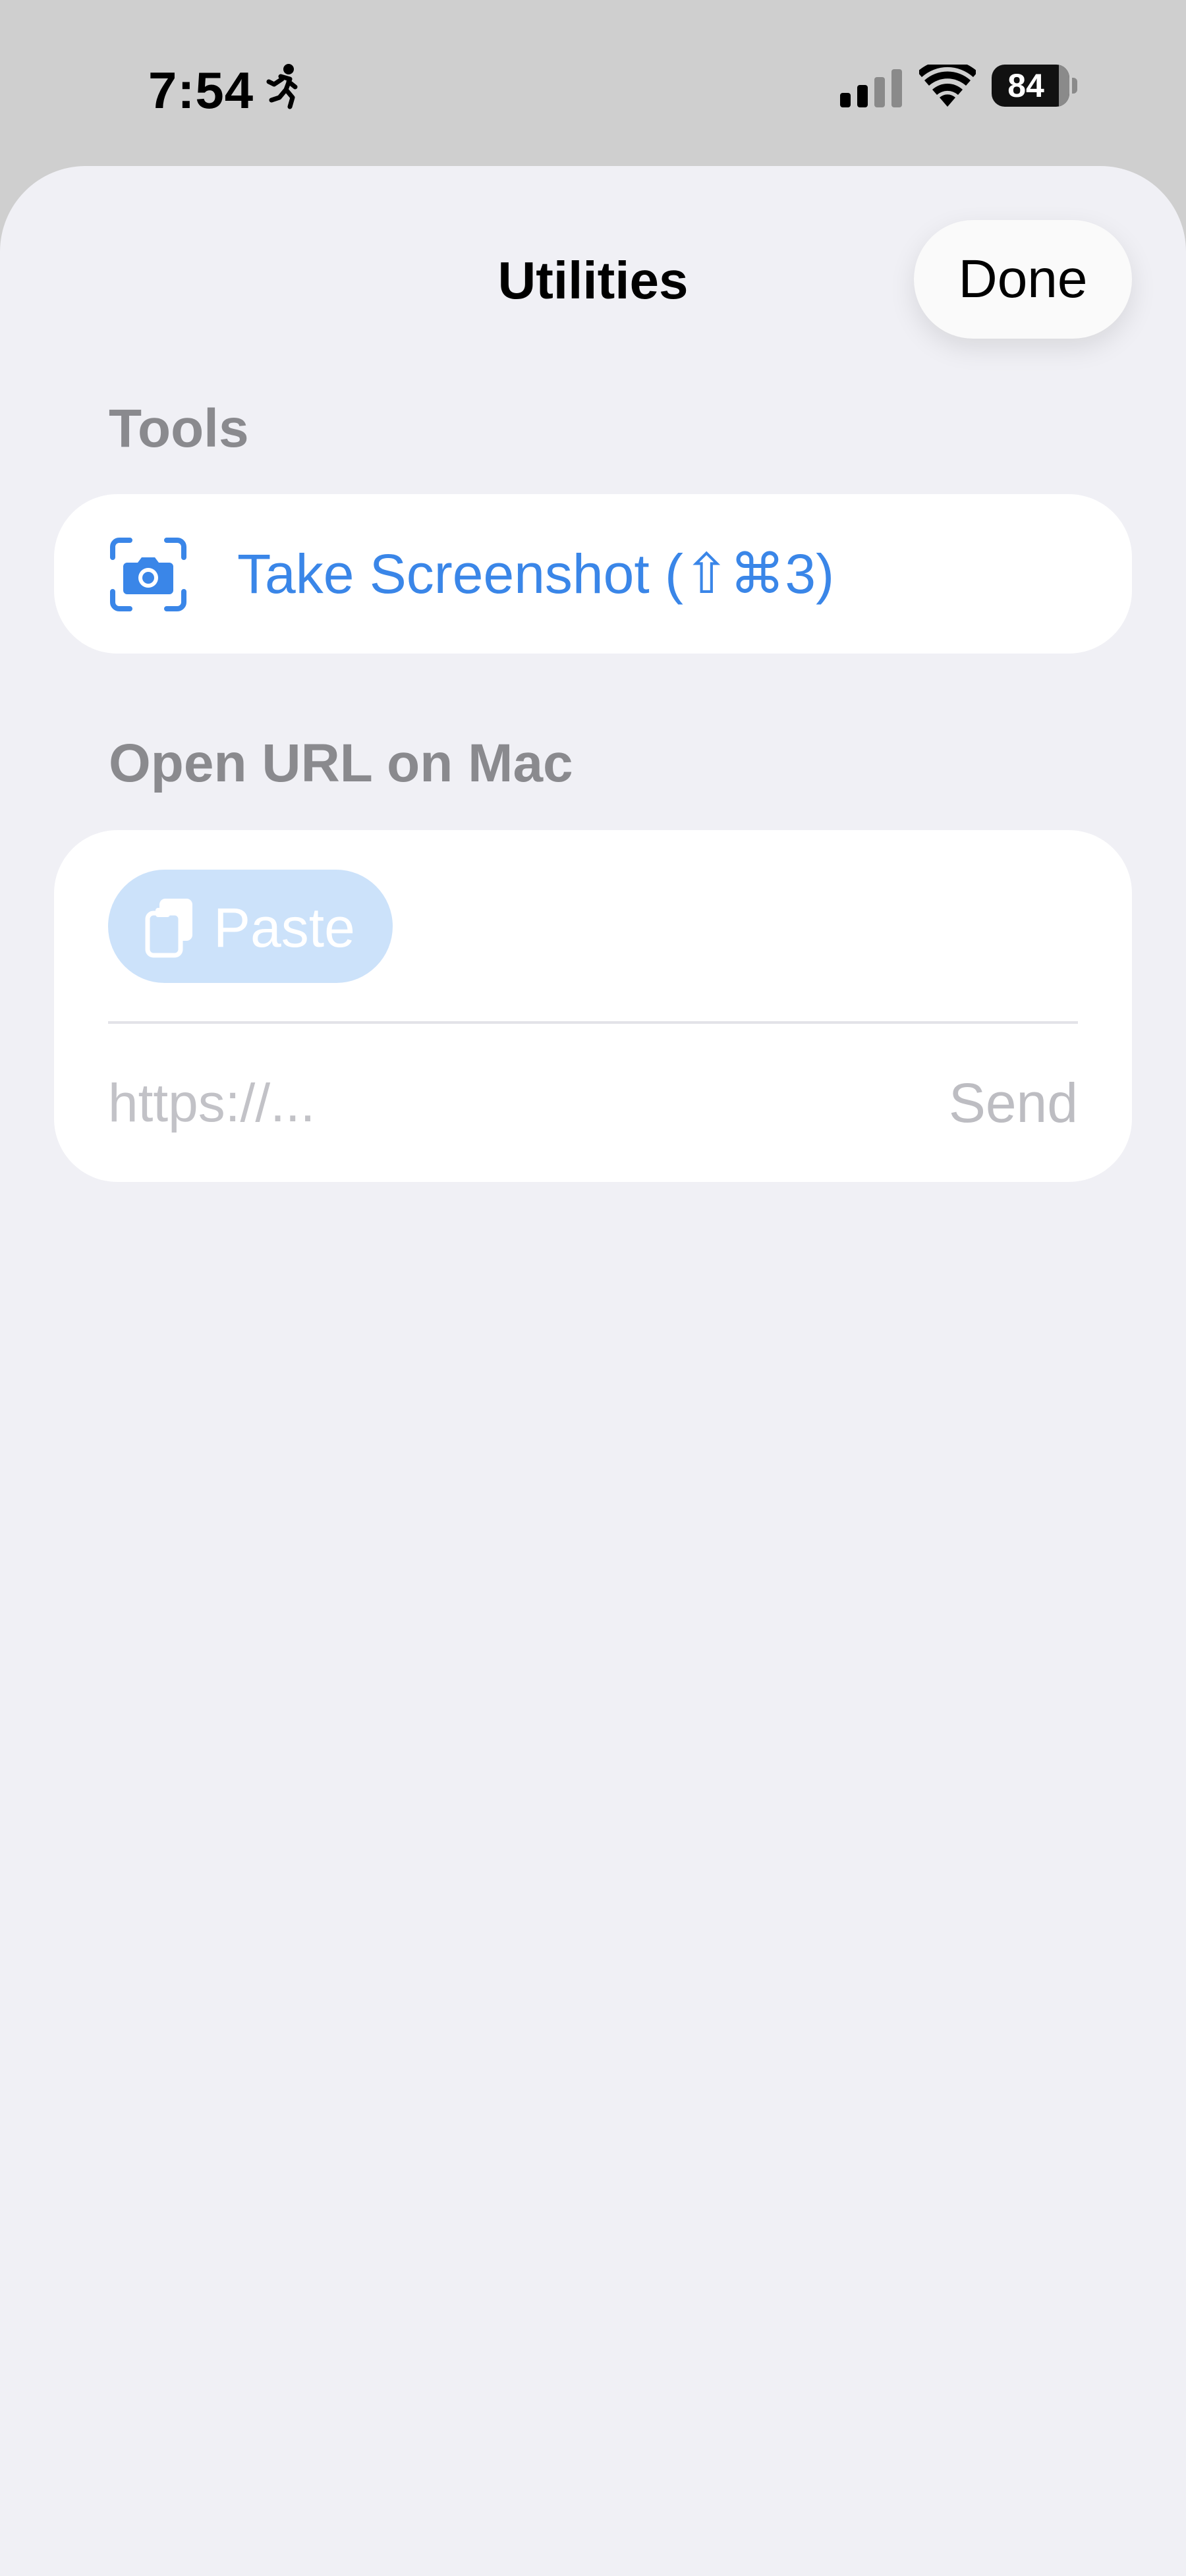  I want to click on battery-level: 84, so click(1025, 85).